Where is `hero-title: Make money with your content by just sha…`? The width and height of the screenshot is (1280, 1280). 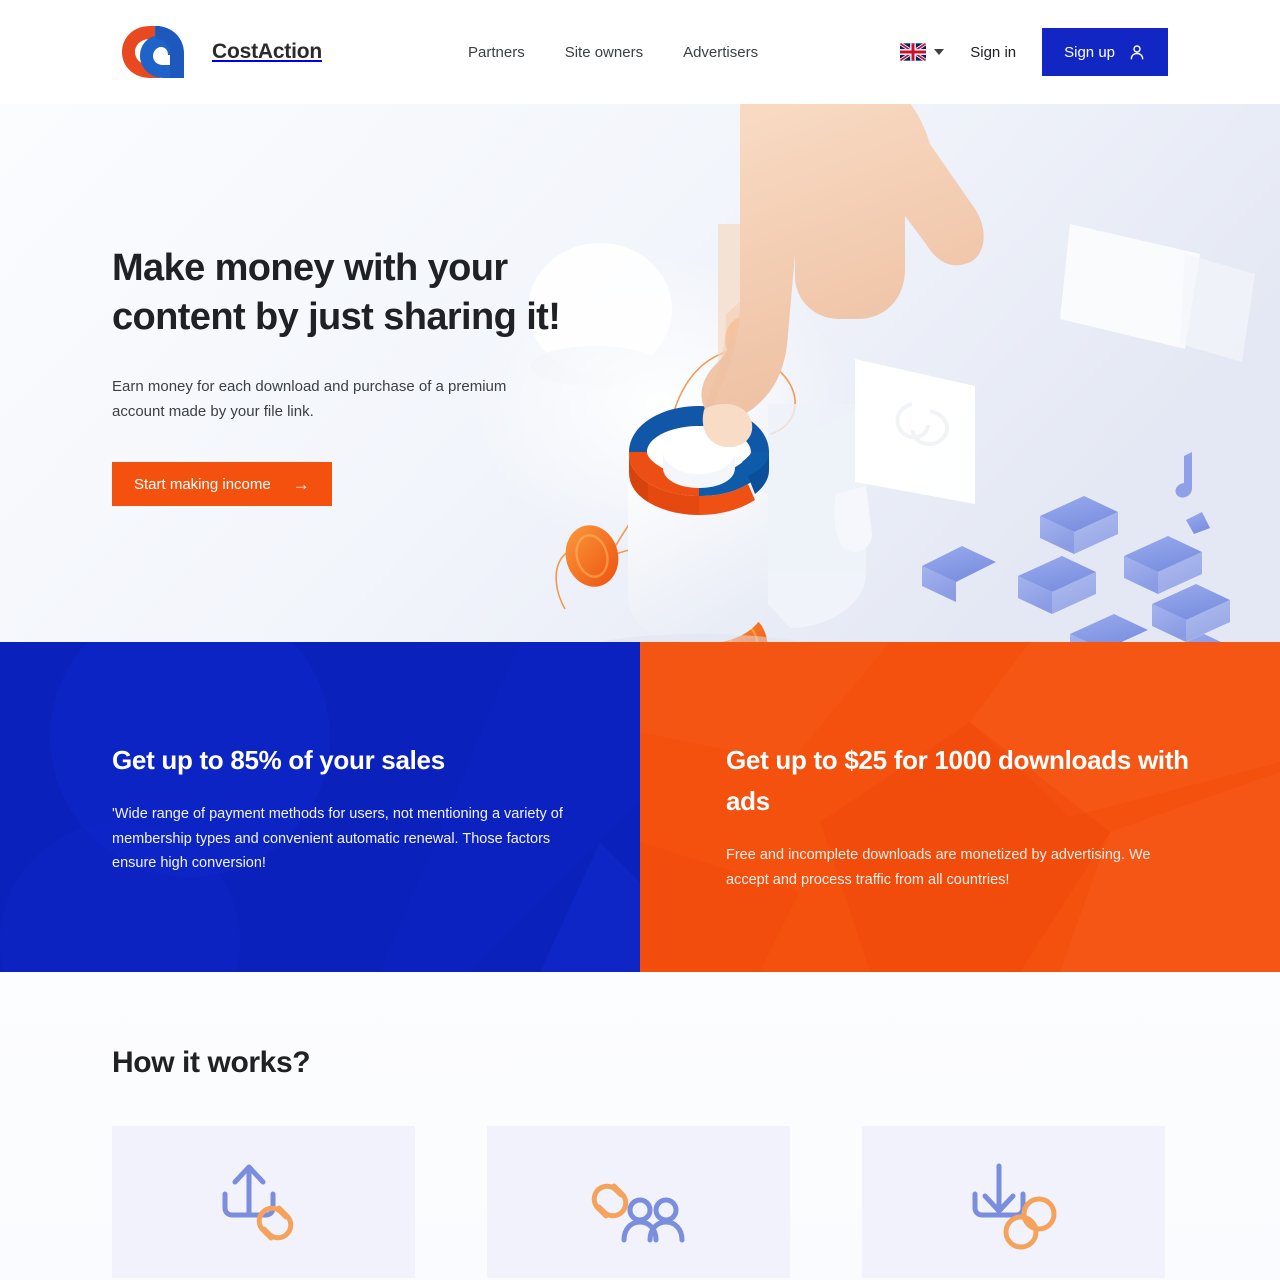 hero-title: Make money with your content by just sha… is located at coordinates (347, 293).